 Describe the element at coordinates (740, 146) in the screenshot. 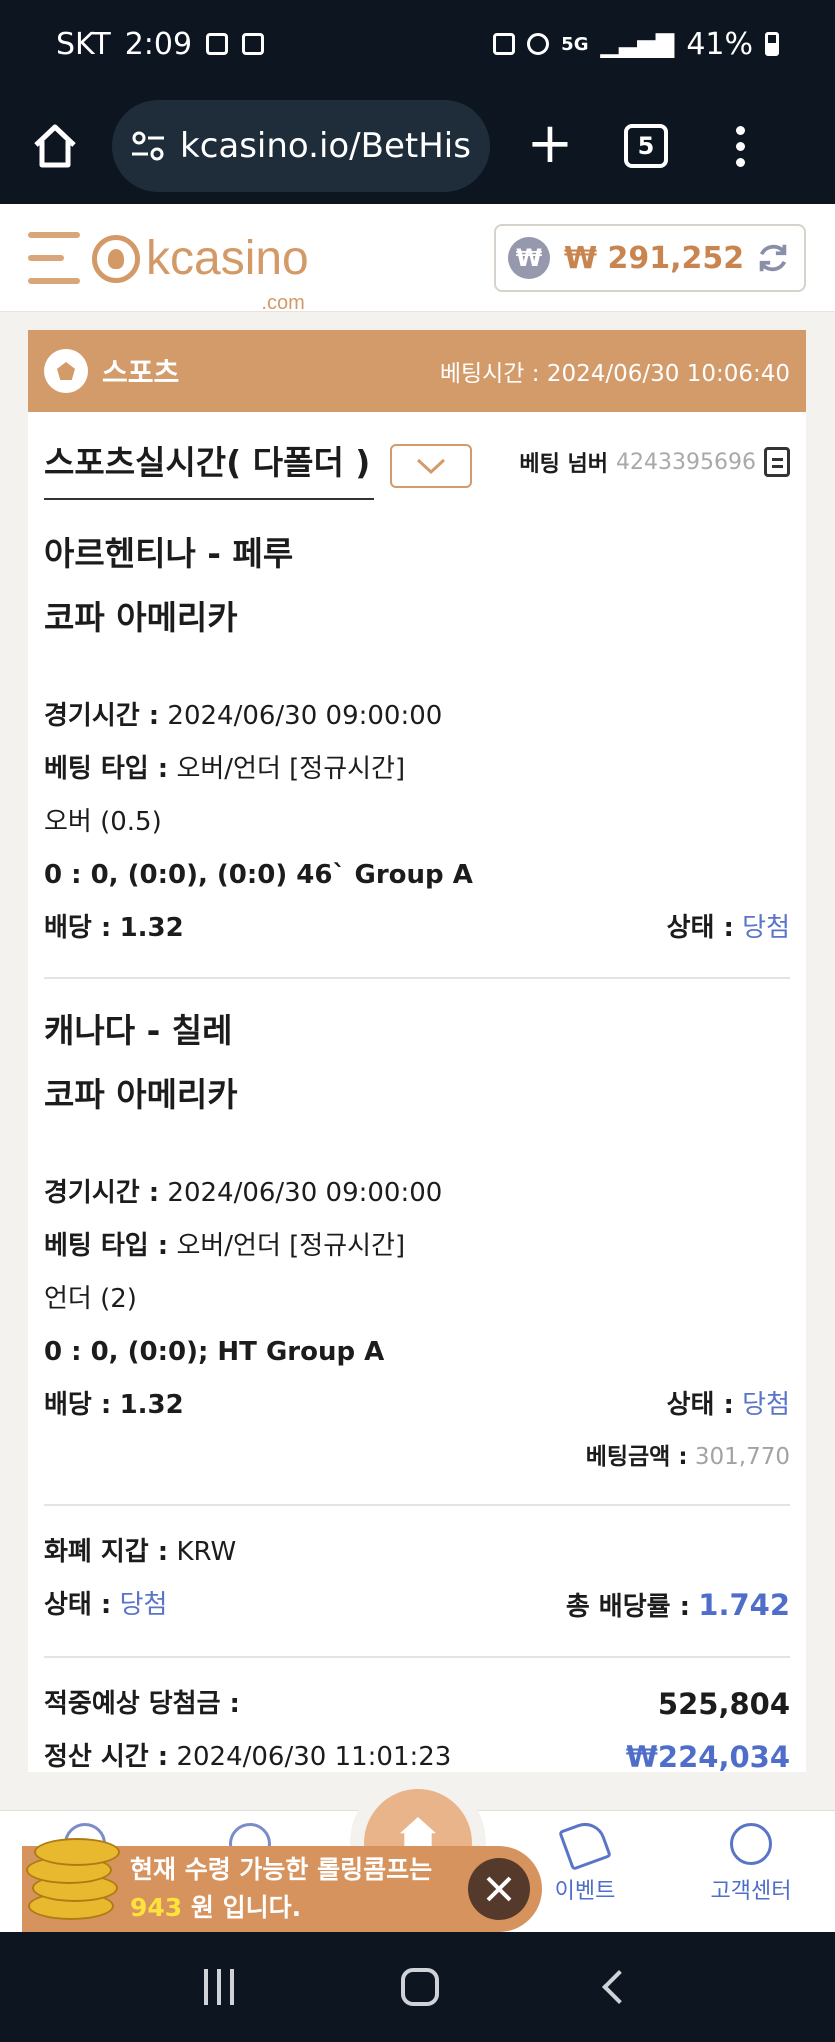

I see `more-menu-button` at that location.